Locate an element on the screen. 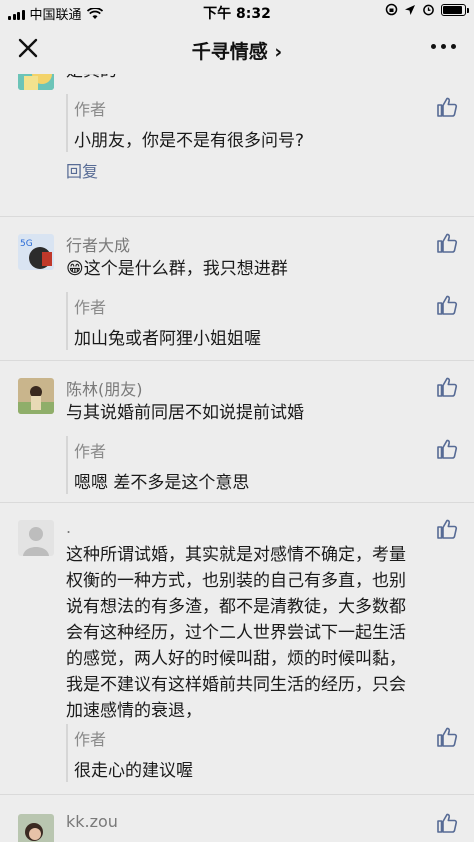 The image size is (474, 842). lock-rotation-icon is located at coordinates (391, 9).